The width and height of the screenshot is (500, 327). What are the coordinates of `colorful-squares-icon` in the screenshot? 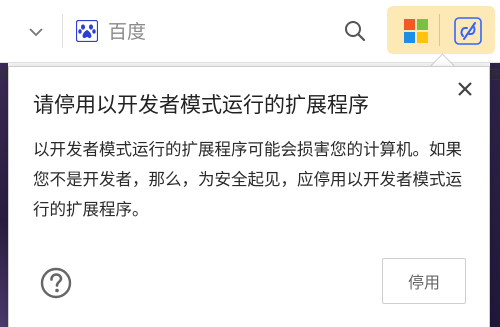 It's located at (416, 31).